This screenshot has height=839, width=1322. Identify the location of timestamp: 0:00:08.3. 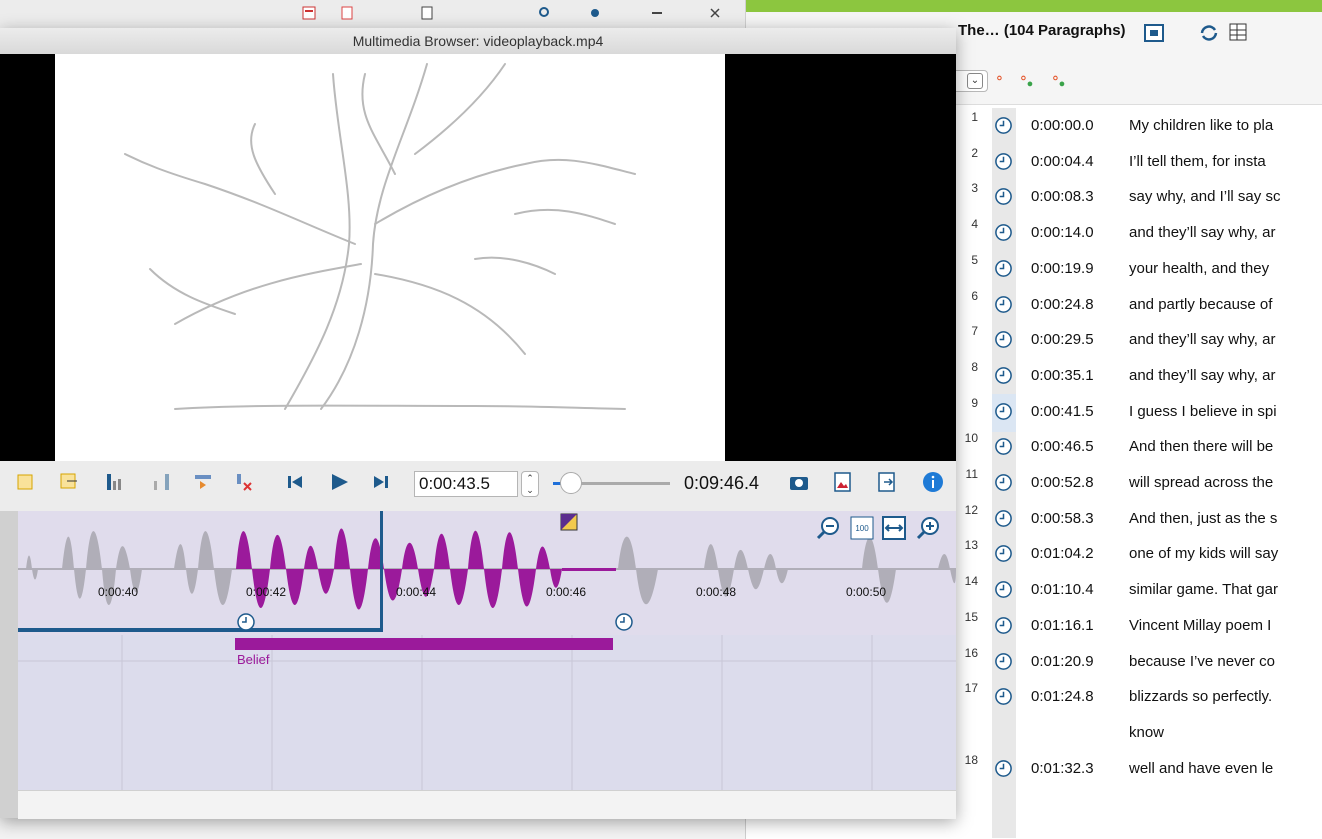
(1062, 196).